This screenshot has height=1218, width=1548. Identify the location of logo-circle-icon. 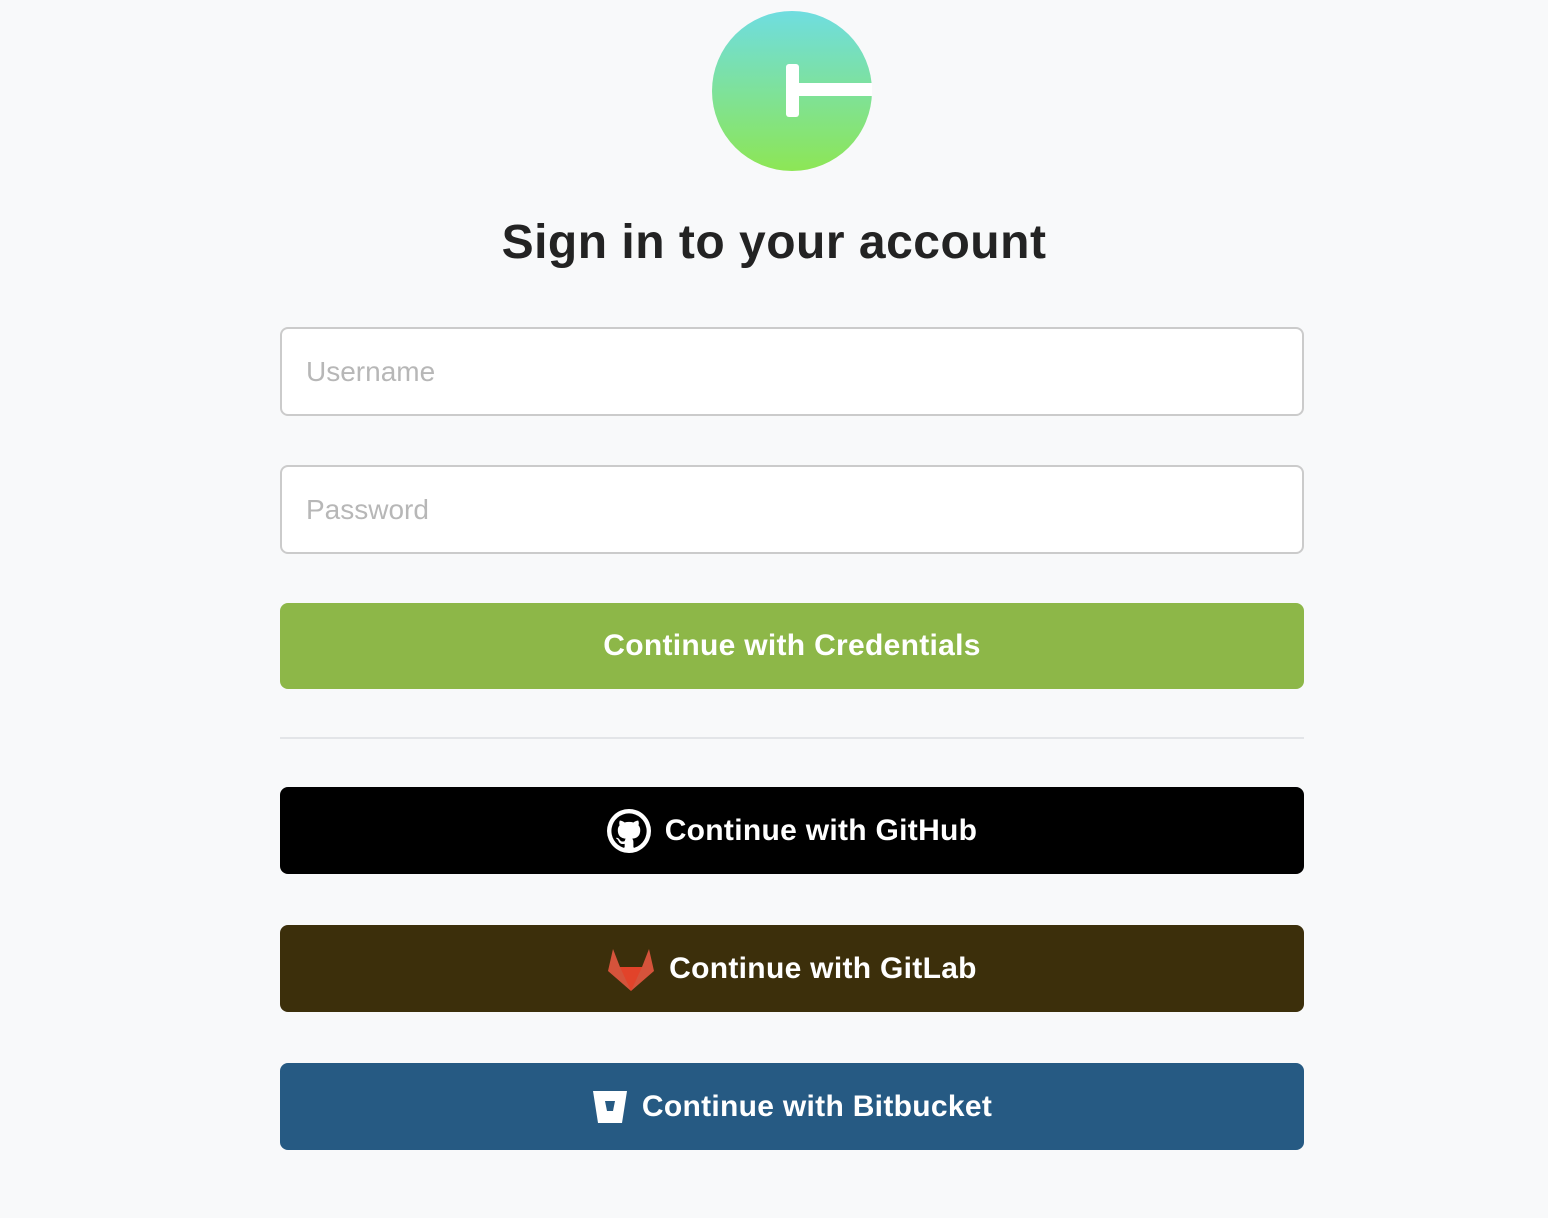
(792, 91).